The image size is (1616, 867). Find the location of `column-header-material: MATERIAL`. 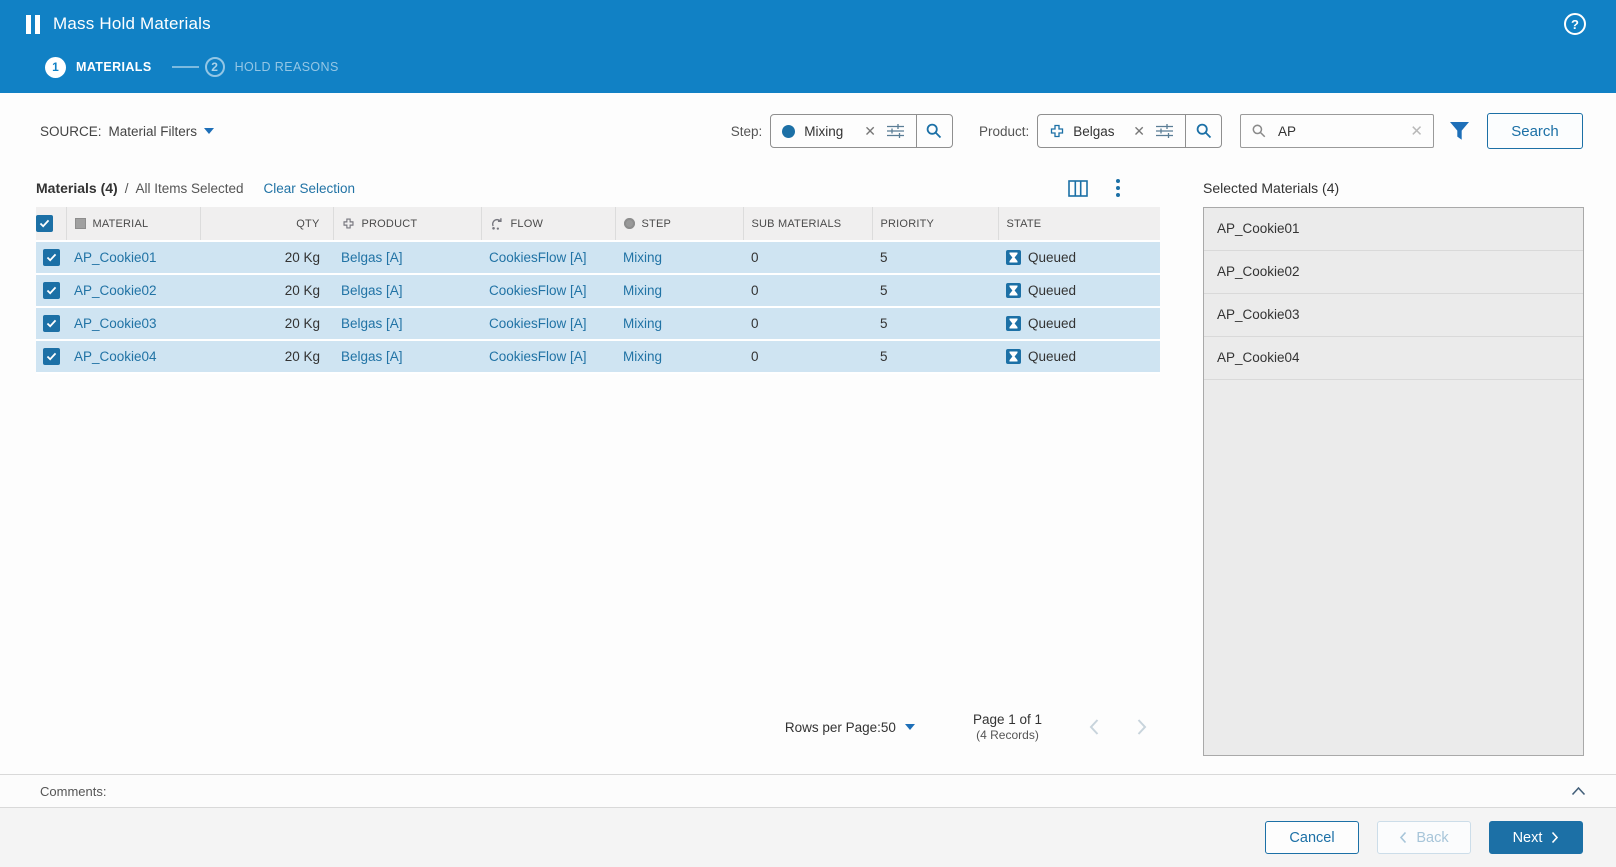

column-header-material: MATERIAL is located at coordinates (121, 224).